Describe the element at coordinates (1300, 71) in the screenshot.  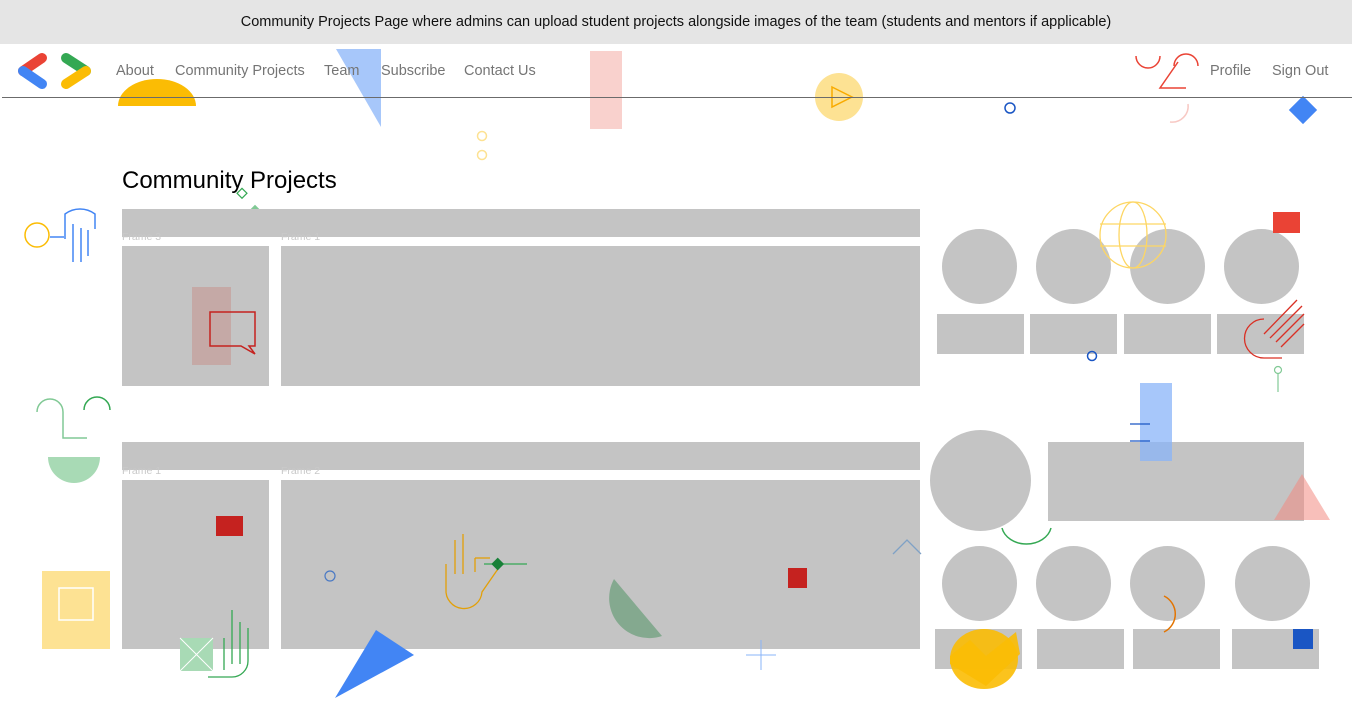
I see `nav-link-sign-out: Sign Out` at that location.